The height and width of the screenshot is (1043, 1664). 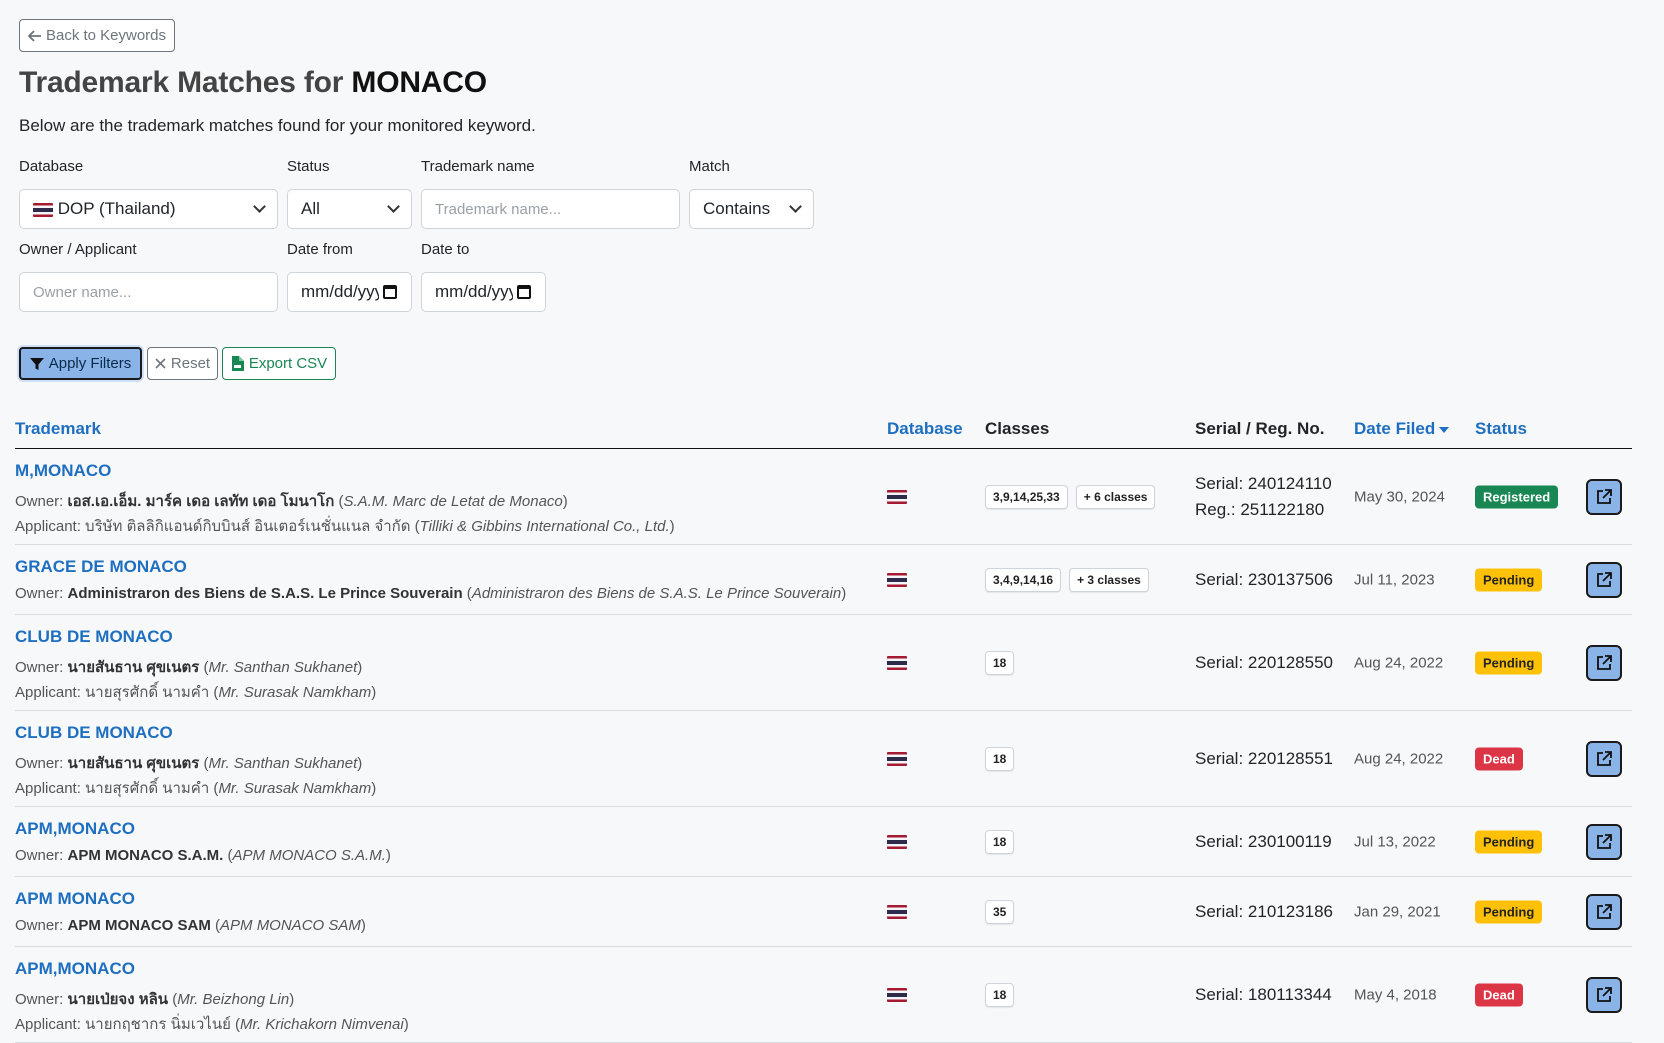 I want to click on trademark-name-input, so click(x=550, y=209).